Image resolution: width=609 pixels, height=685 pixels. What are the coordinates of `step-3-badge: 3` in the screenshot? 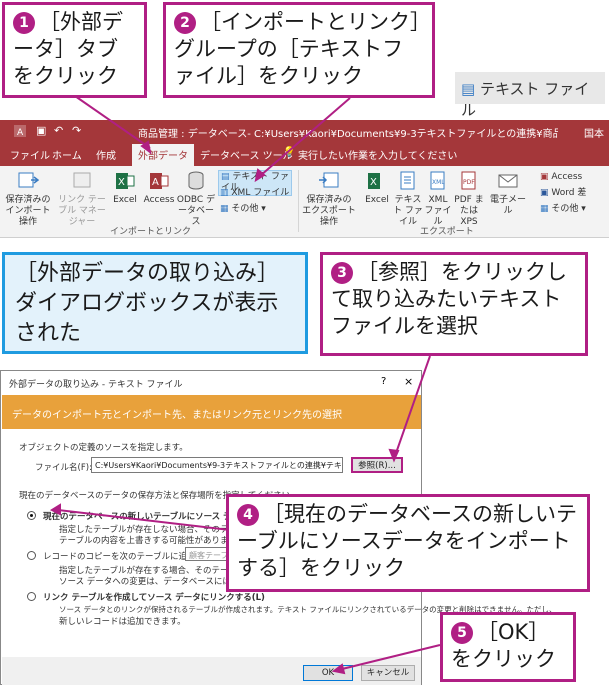 It's located at (342, 273).